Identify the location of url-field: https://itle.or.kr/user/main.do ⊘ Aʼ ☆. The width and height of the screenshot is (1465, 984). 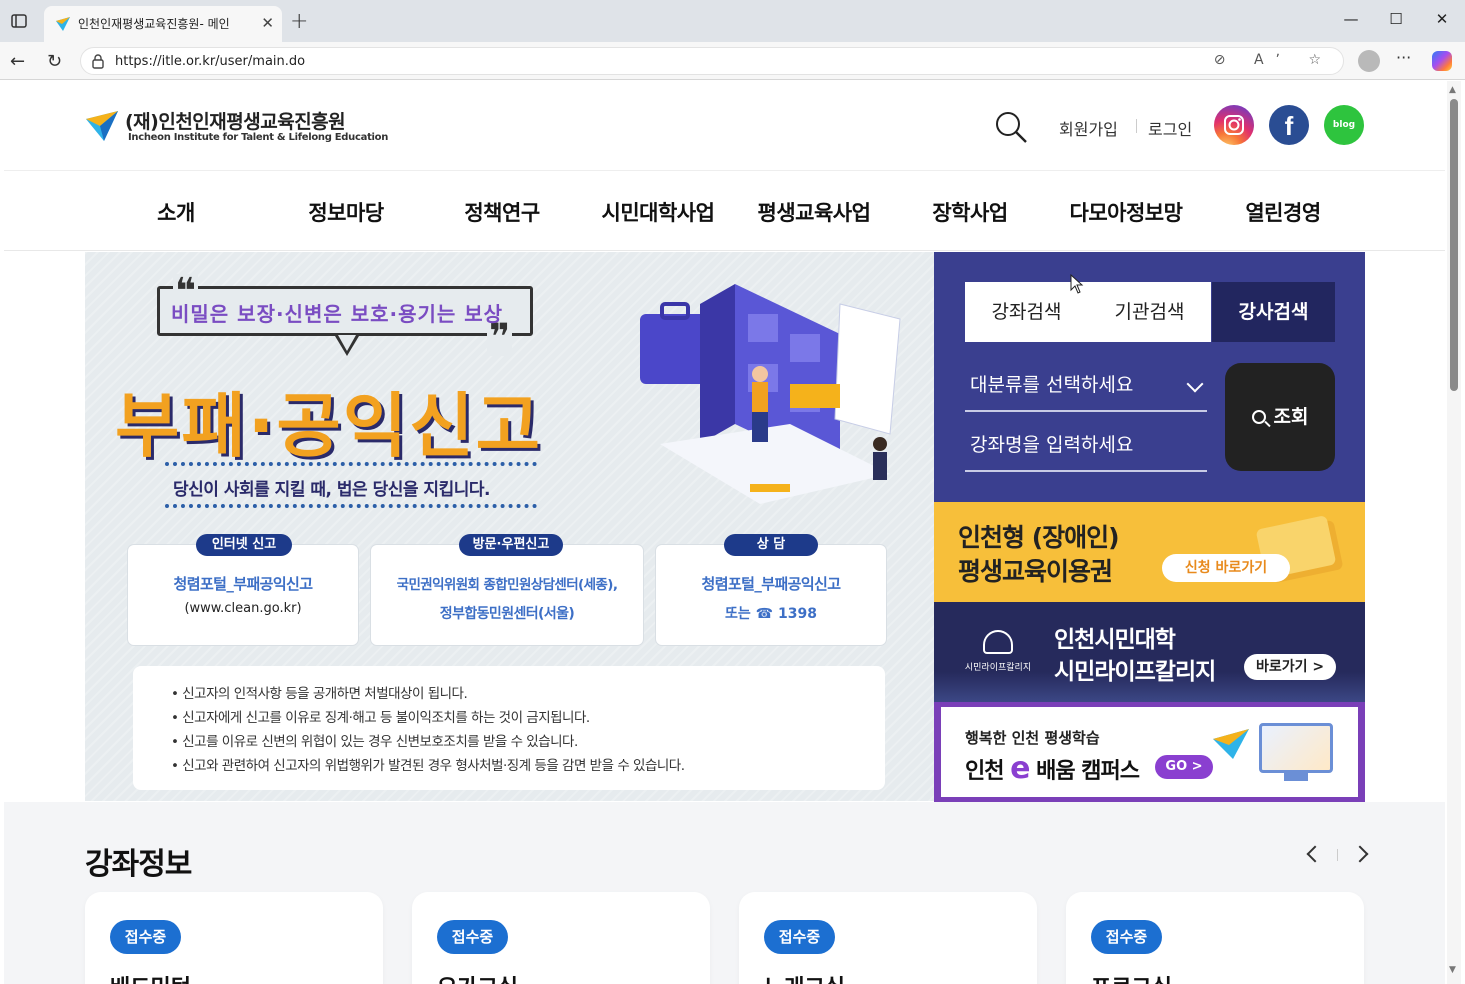
(712, 61).